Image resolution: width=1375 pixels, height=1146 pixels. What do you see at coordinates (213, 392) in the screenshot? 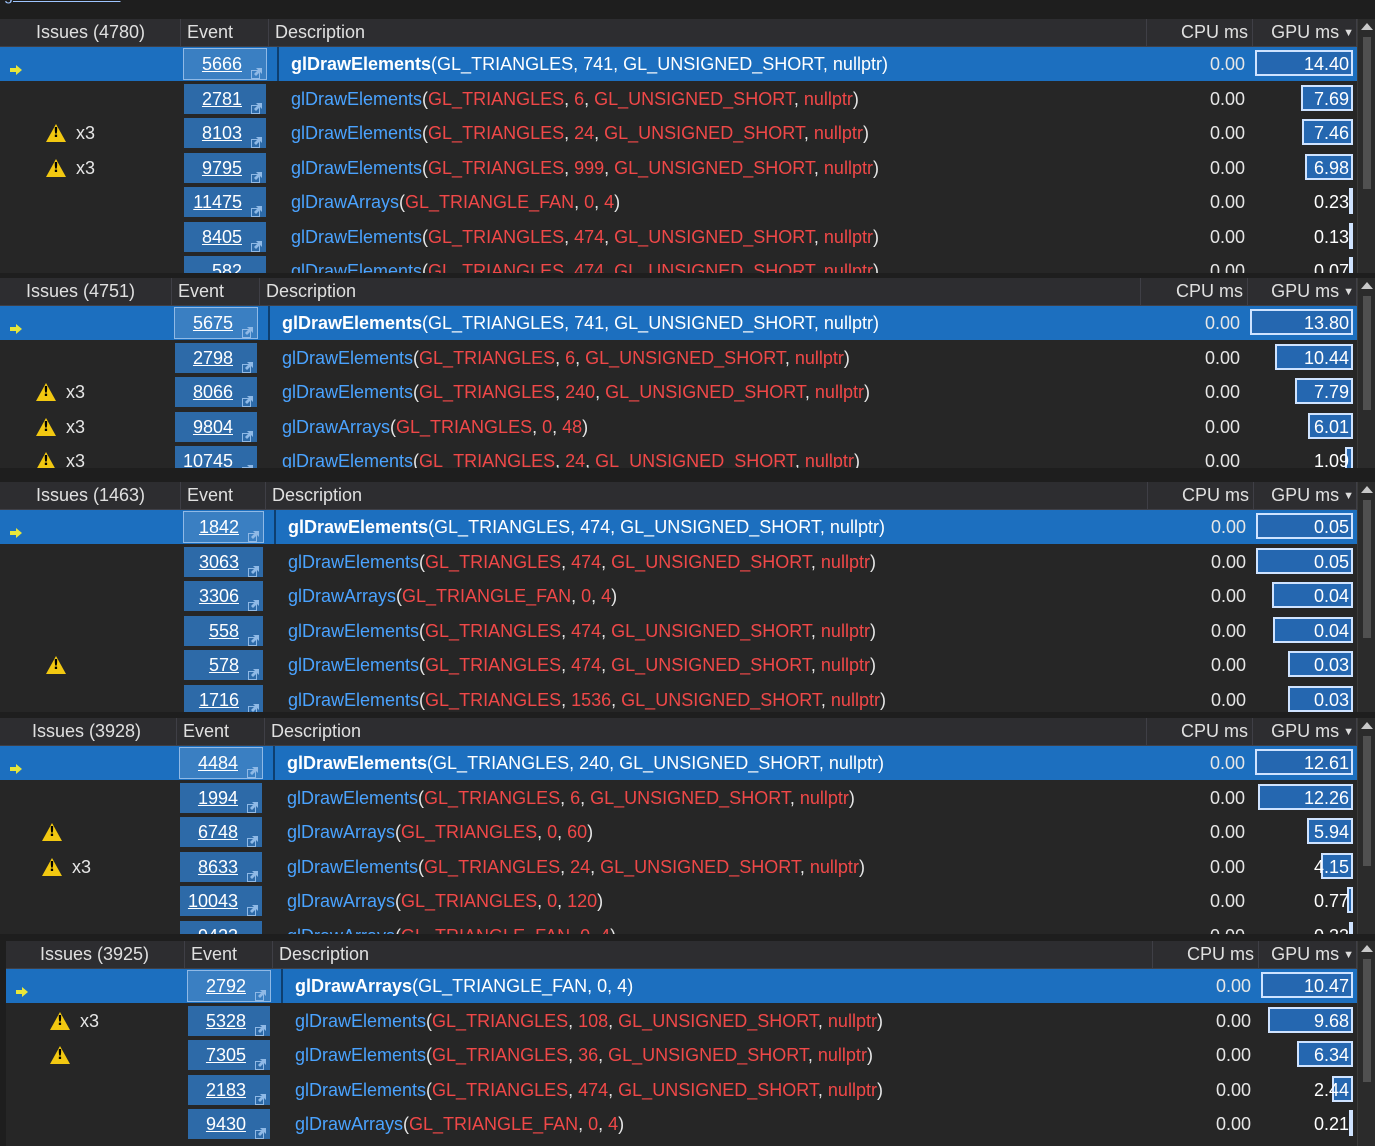
I see `event-number: 8066` at bounding box center [213, 392].